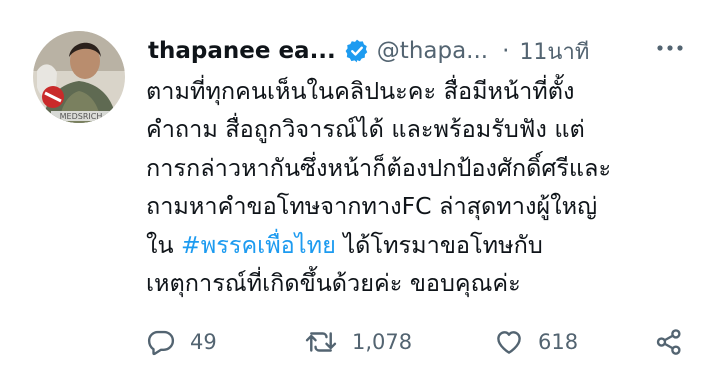 The image size is (720, 380). I want to click on more-options-icon, so click(670, 48).